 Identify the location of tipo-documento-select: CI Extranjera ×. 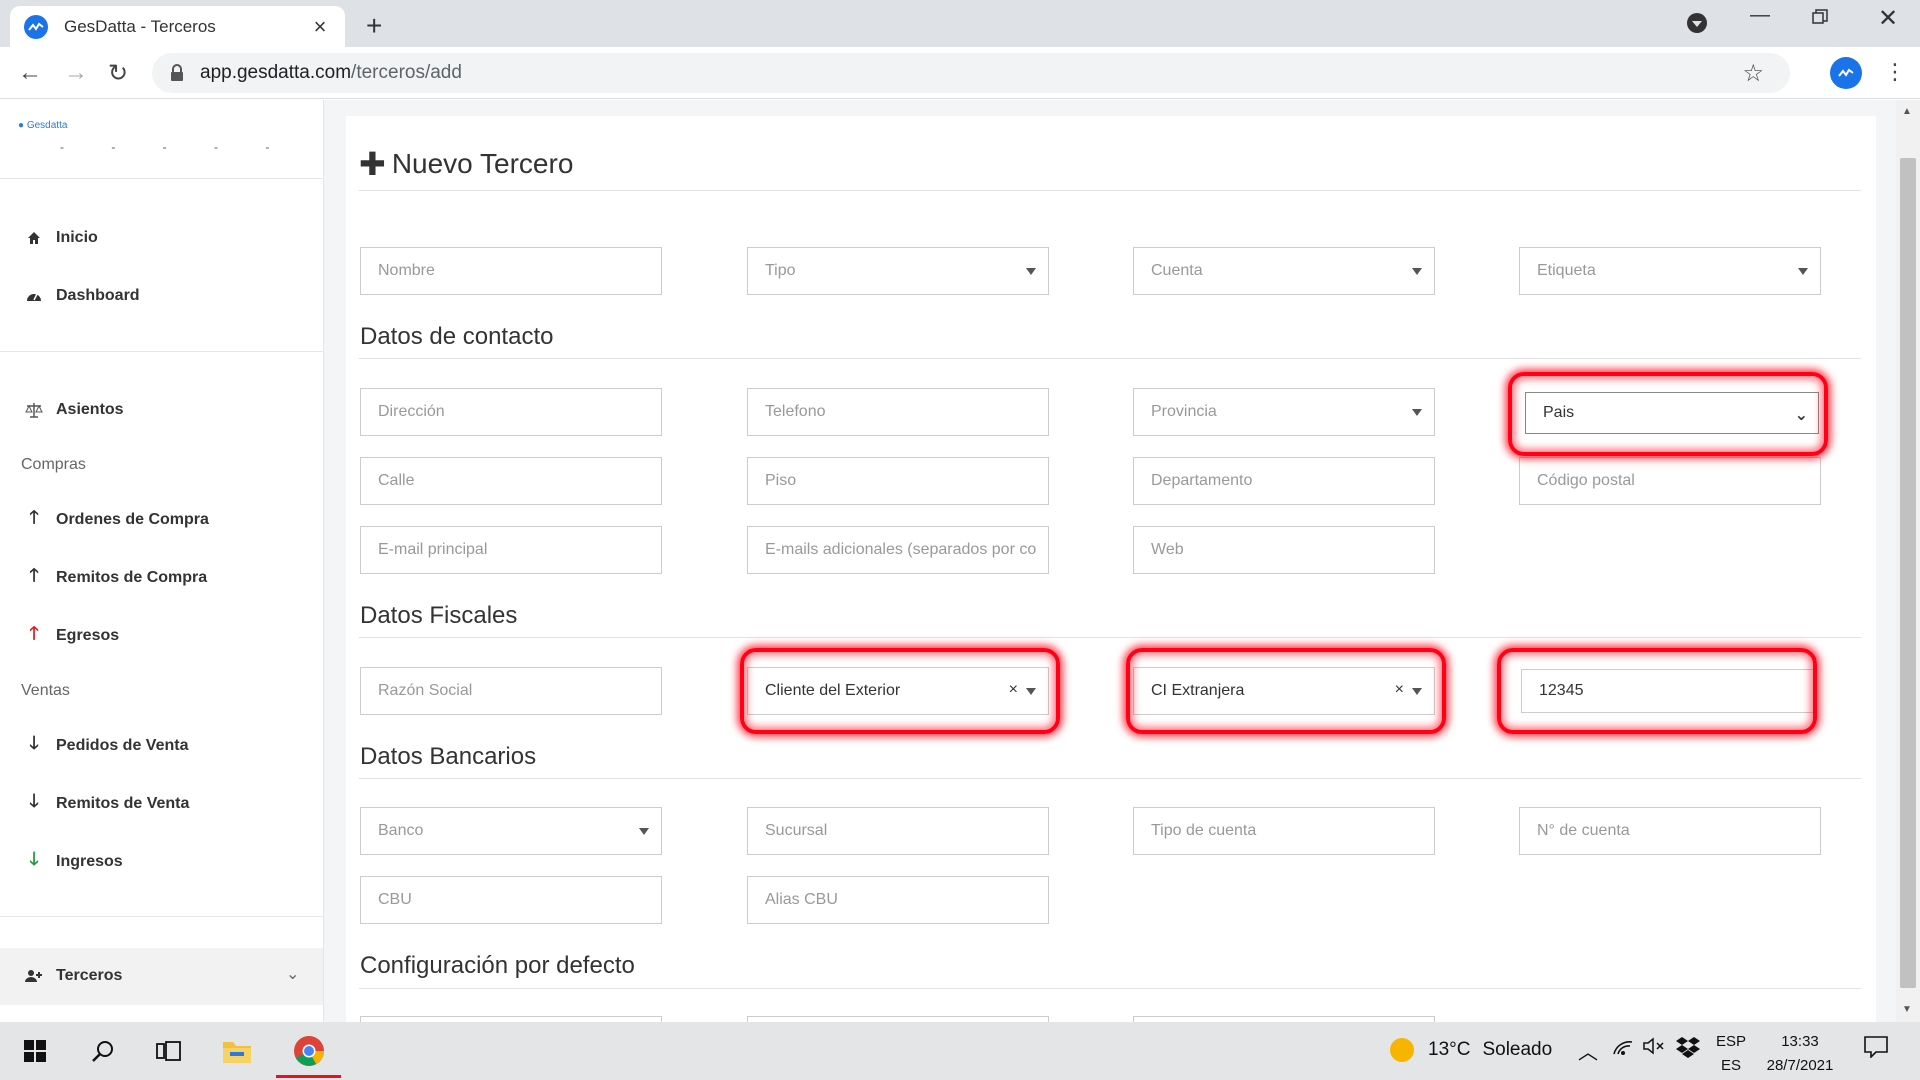
(1284, 691).